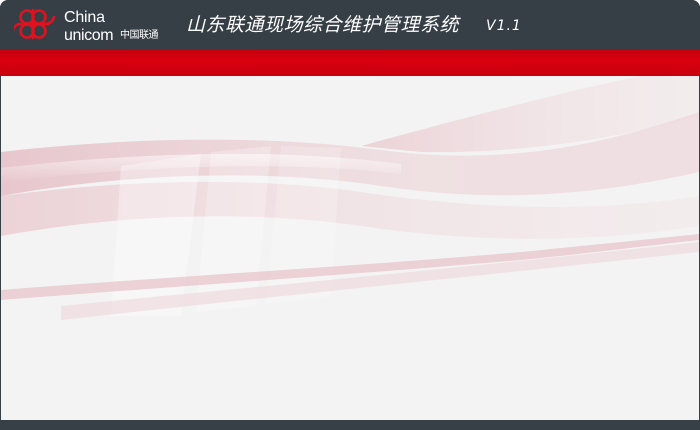 The image size is (700, 430). Describe the element at coordinates (323, 25) in the screenshot. I see `app-title: 山东联通现场综合维护管理系统` at that location.